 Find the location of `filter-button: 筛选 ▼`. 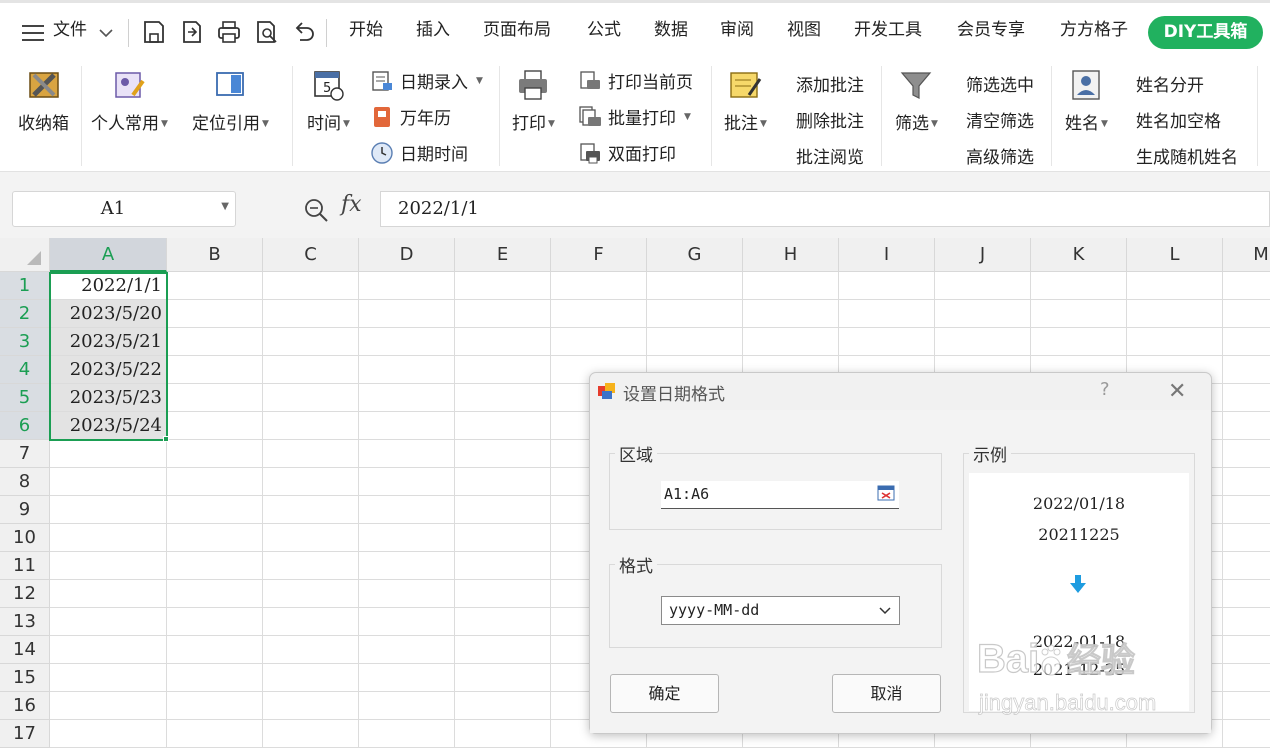

filter-button: 筛选 ▼ is located at coordinates (916, 100).